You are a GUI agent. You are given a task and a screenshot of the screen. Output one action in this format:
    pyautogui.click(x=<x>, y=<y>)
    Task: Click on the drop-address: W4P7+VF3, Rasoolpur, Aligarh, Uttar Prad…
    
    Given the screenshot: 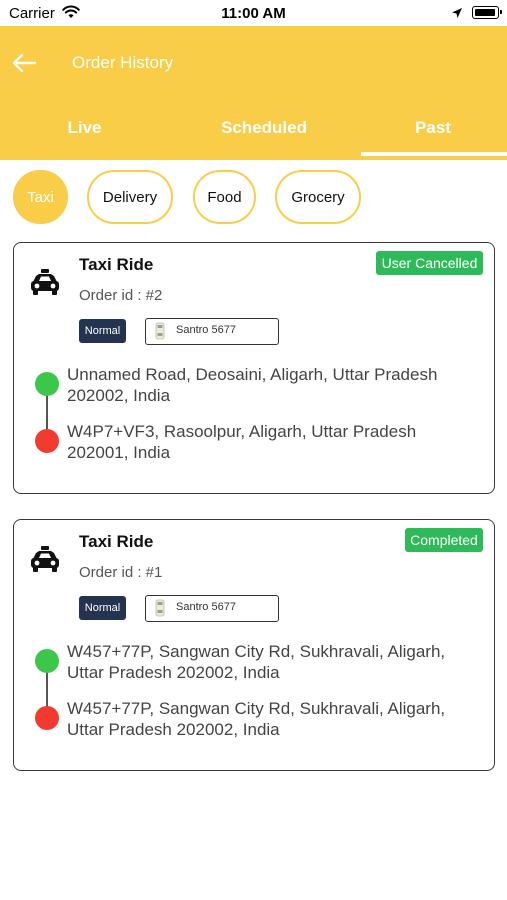 What is the action you would take?
    pyautogui.click(x=242, y=442)
    